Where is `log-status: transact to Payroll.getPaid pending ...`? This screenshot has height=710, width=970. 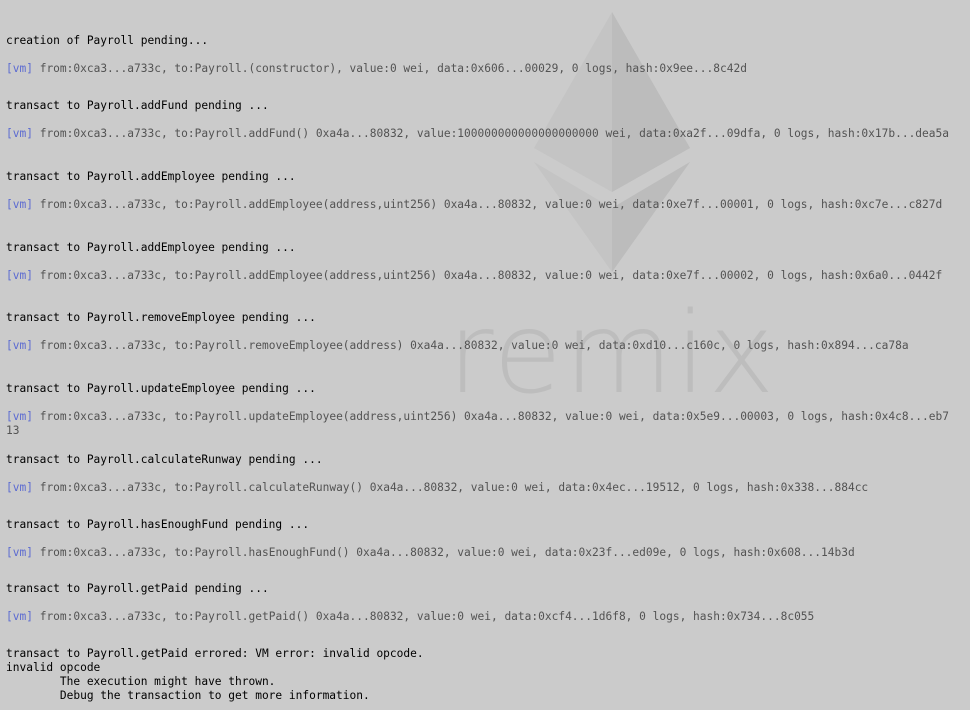
log-status: transact to Payroll.getPaid pending ... is located at coordinates (137, 588).